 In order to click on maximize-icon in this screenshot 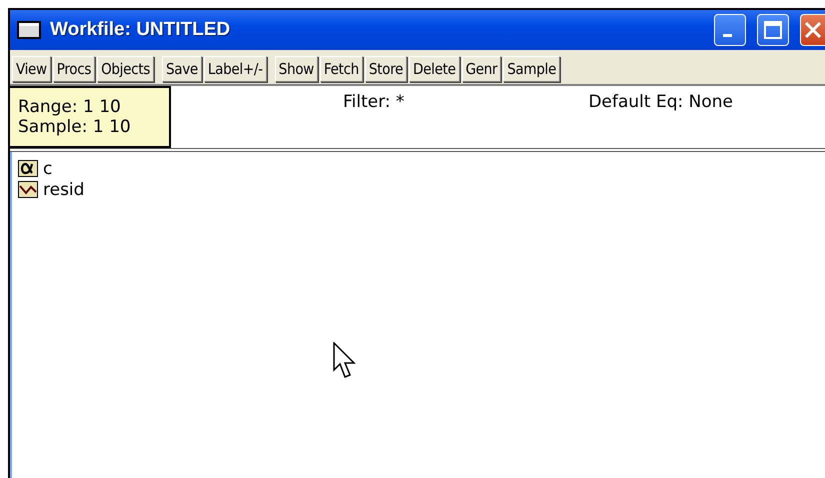, I will do `click(773, 30)`.